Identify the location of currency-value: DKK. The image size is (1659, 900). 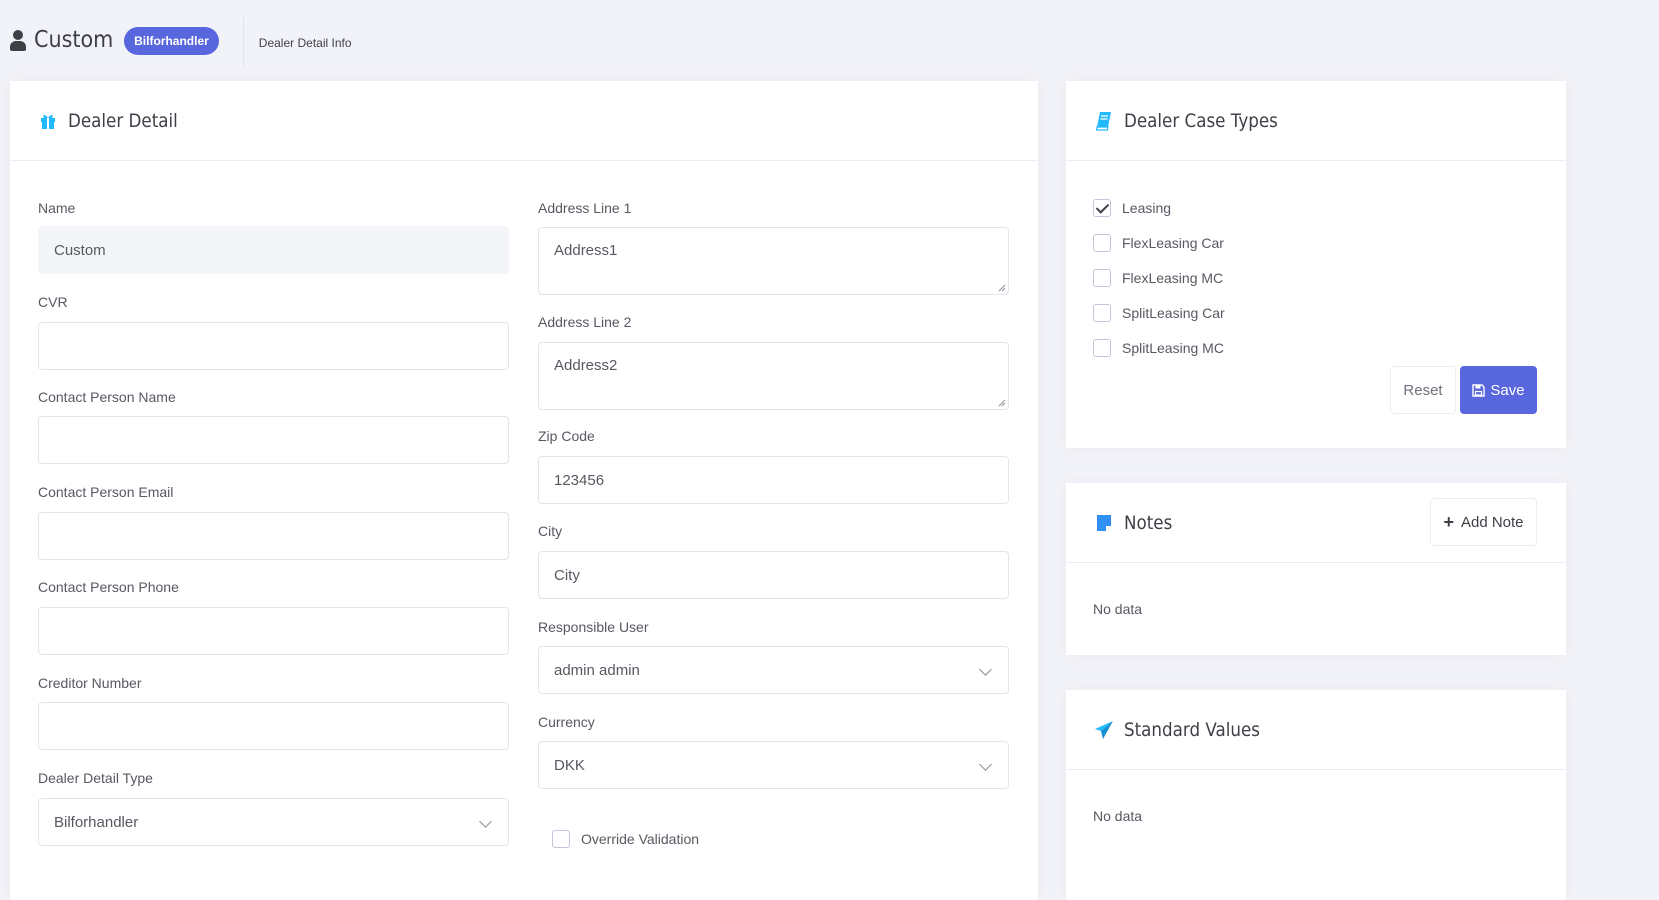
(569, 765).